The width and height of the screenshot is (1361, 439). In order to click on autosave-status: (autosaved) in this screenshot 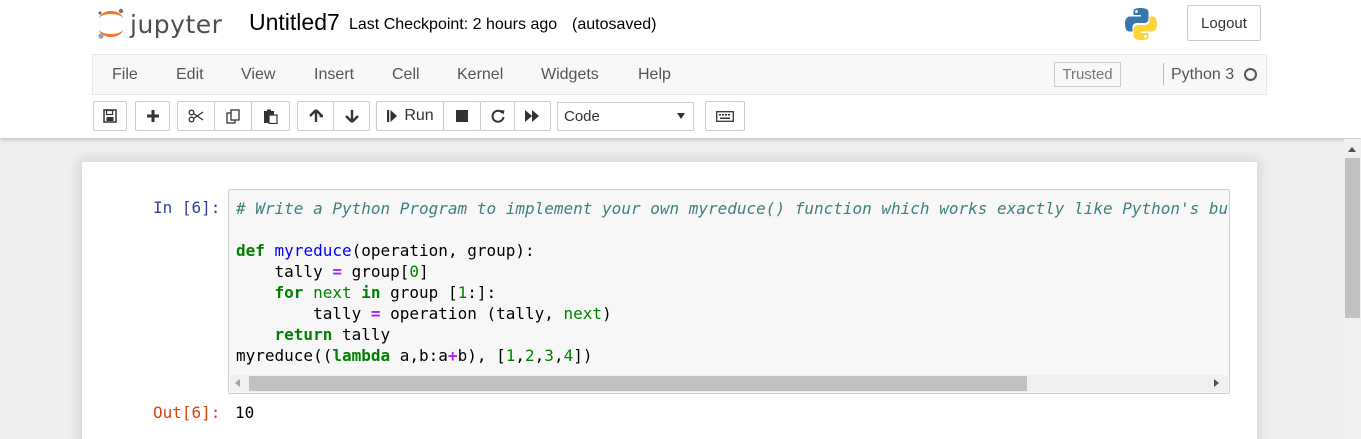, I will do `click(614, 24)`.